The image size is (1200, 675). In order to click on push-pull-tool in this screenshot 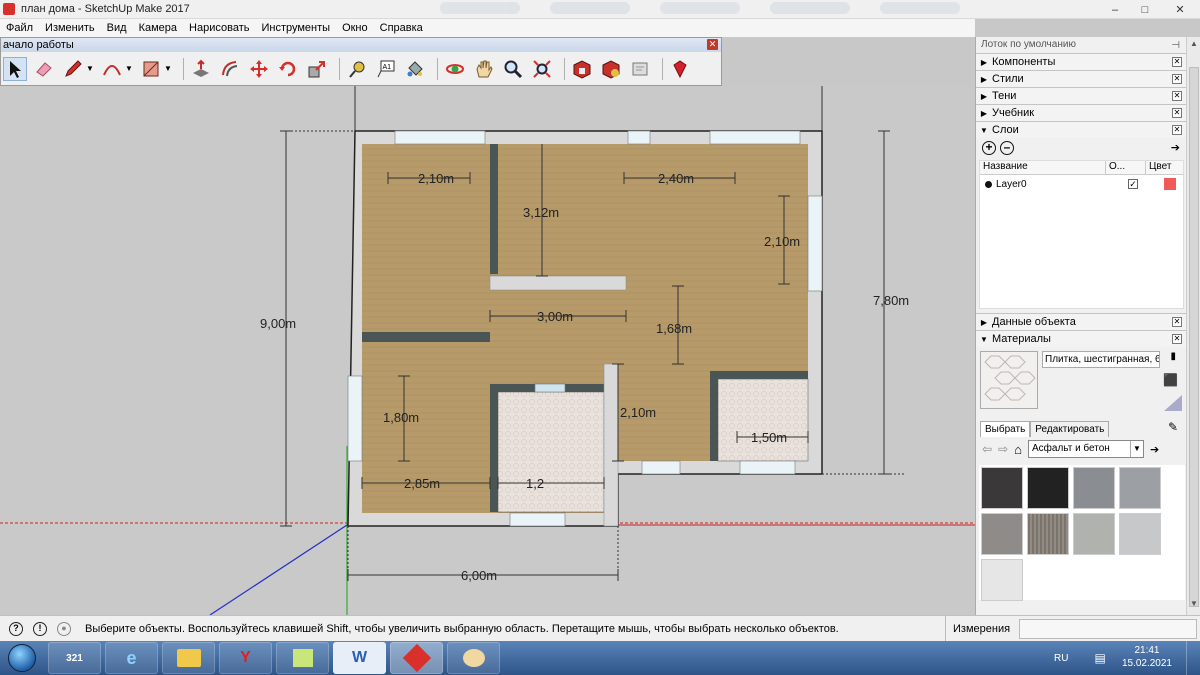, I will do `click(201, 69)`.